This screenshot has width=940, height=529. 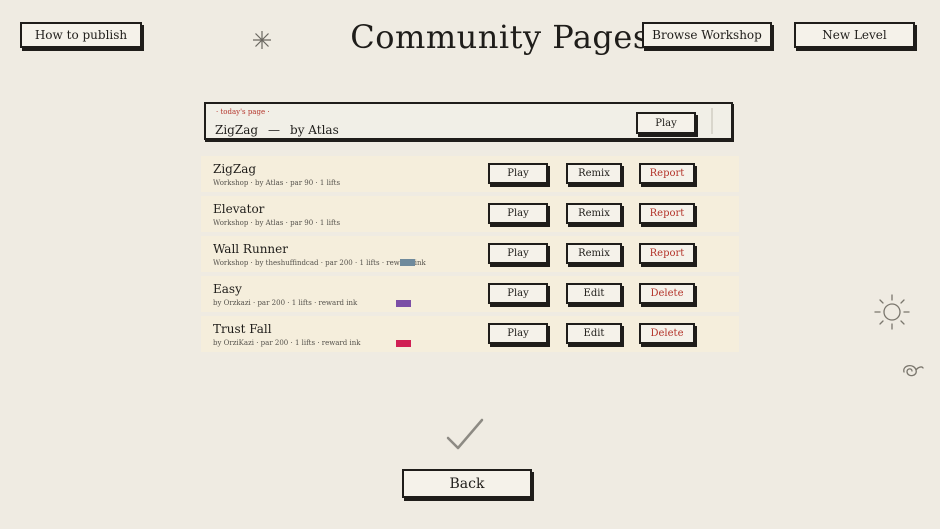 I want to click on todays-level-name: ZigZag, so click(x=237, y=130).